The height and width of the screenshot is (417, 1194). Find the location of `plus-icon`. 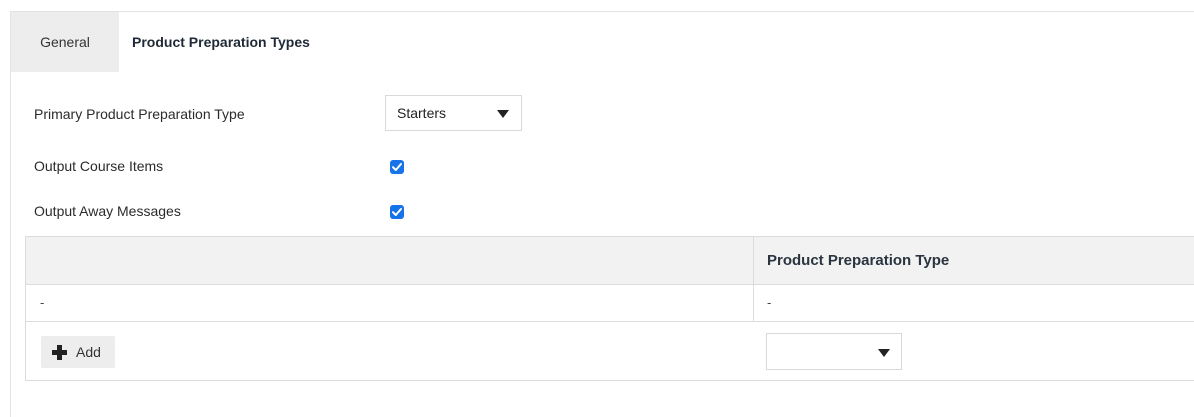

plus-icon is located at coordinates (59, 352).